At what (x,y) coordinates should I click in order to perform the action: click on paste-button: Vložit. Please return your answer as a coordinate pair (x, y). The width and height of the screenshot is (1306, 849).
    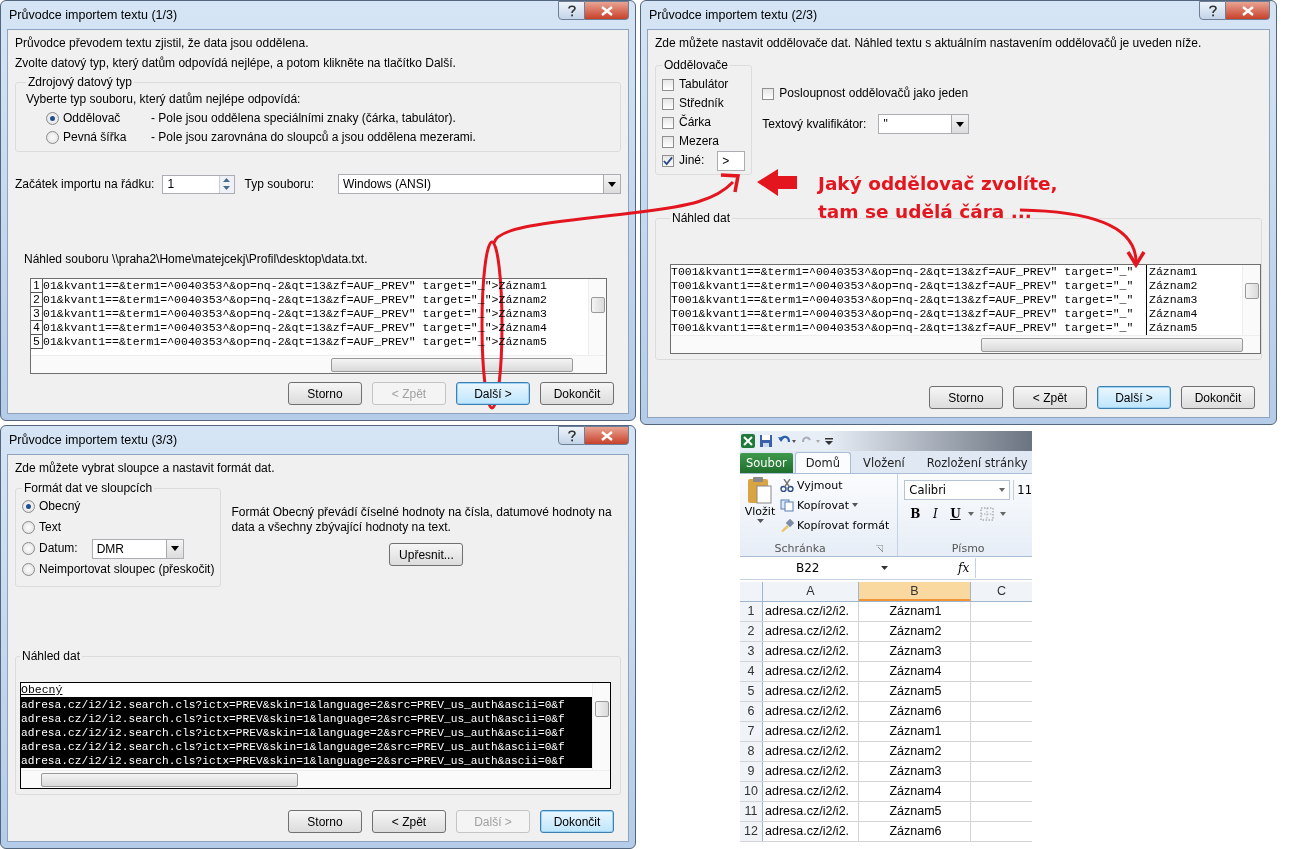
    Looking at the image, I should click on (760, 508).